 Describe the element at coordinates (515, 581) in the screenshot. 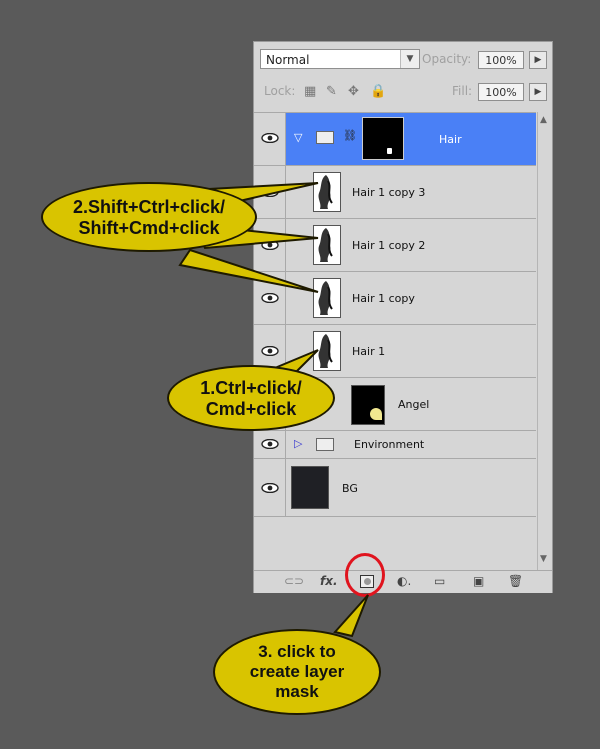

I see `trash-icon: 🗑` at that location.